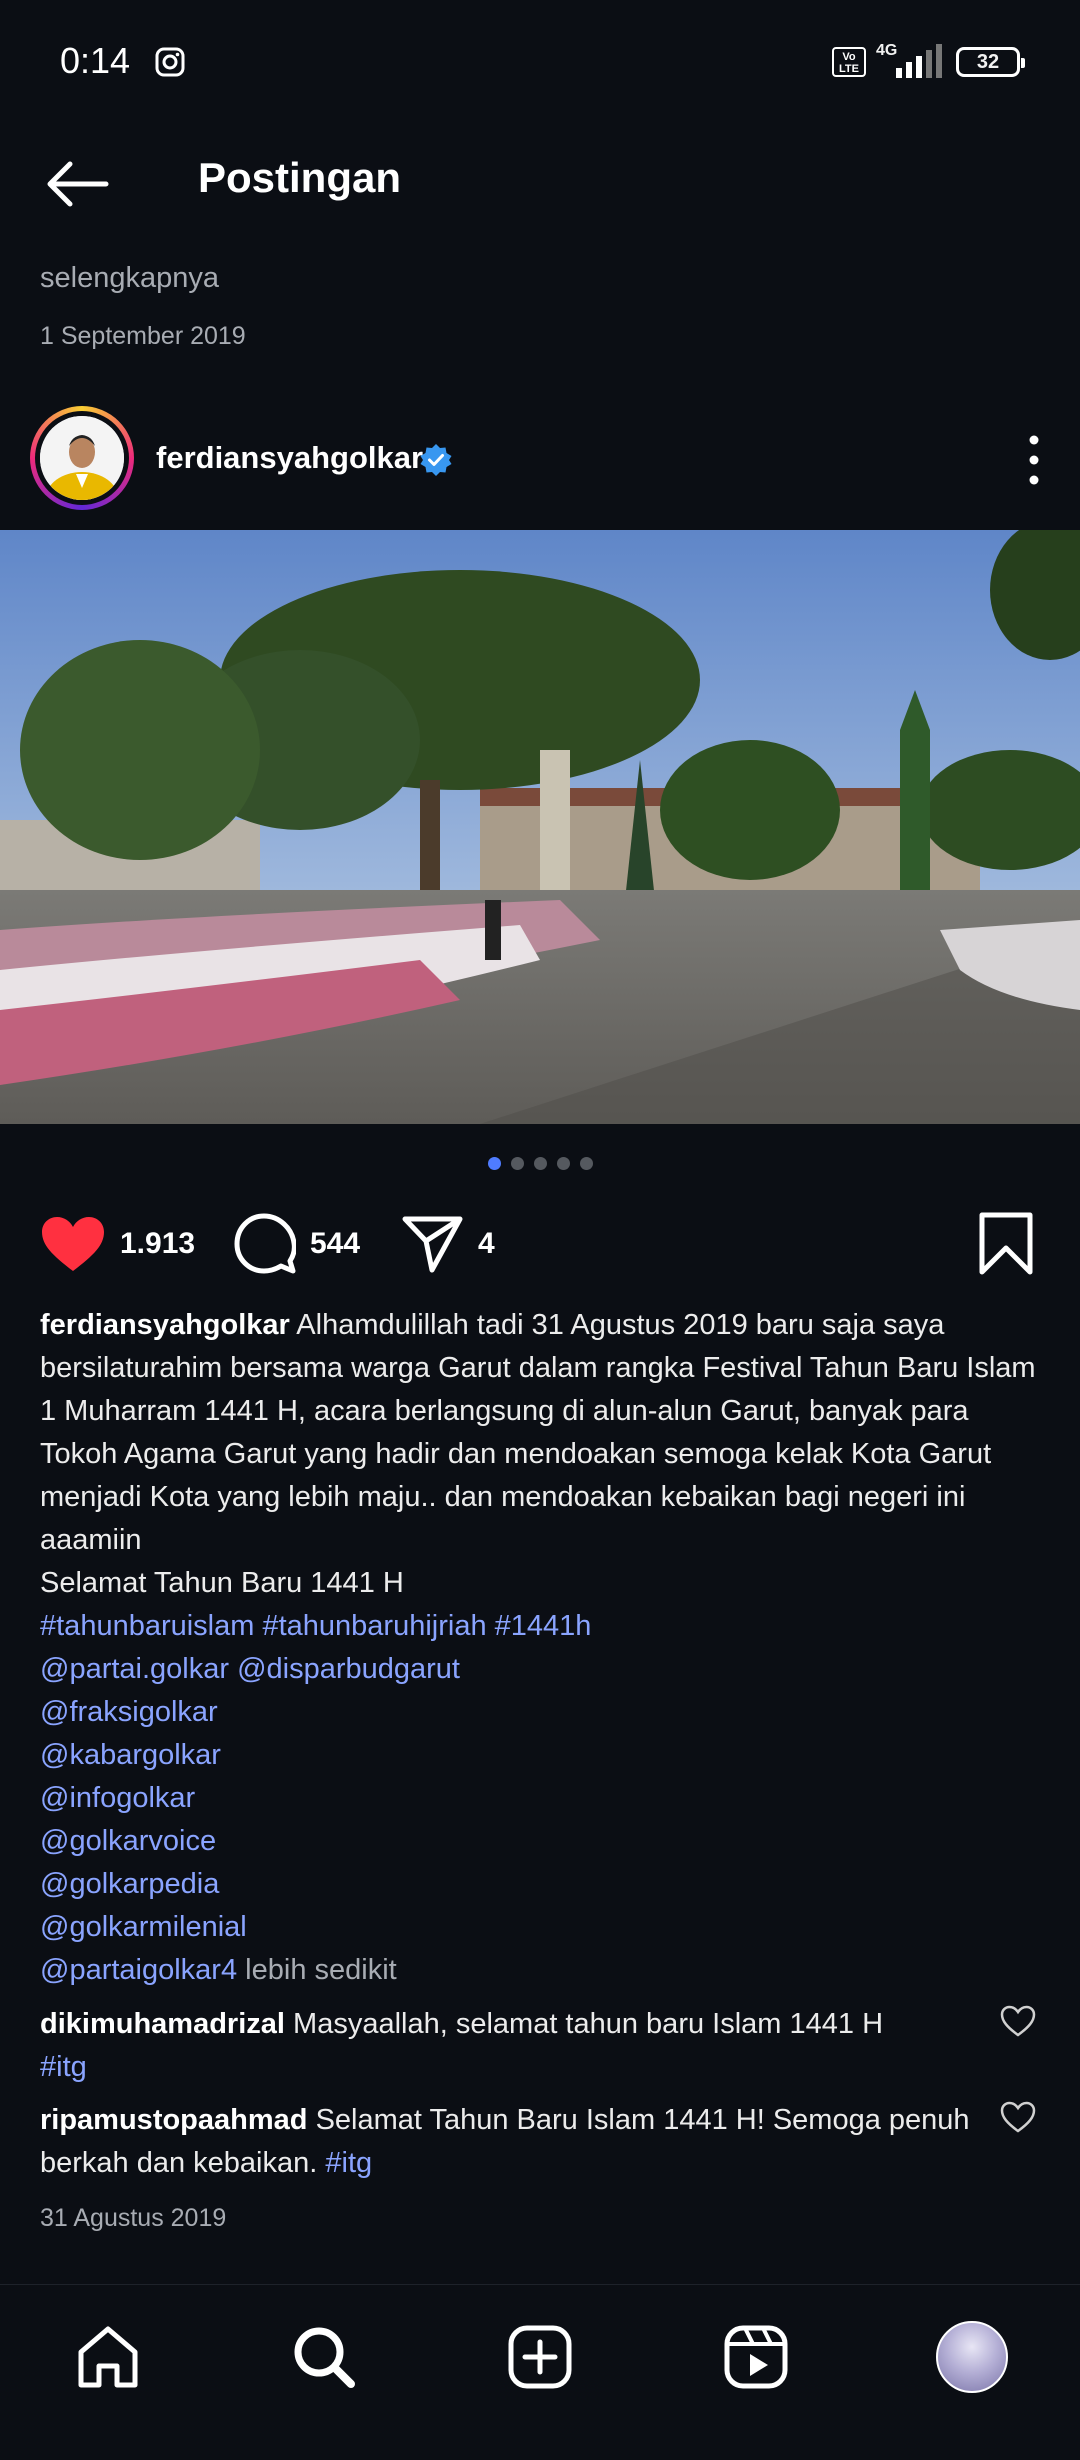 Image resolution: width=1080 pixels, height=2460 pixels. Describe the element at coordinates (1006, 1244) in the screenshot. I see `bookmark-icon` at that location.